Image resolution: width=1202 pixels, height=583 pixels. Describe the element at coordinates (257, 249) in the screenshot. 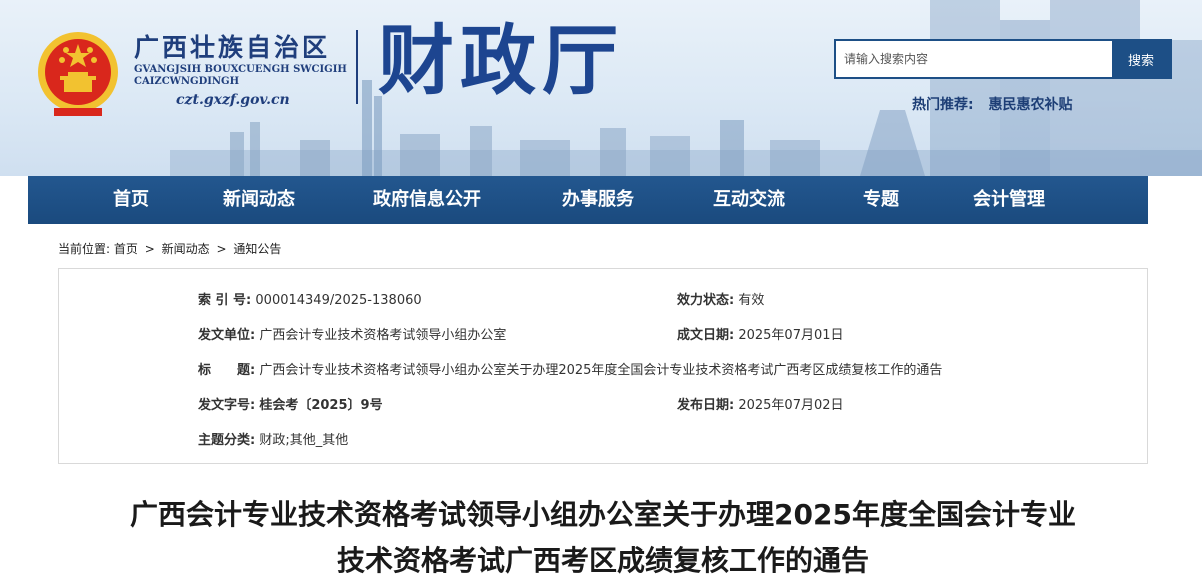

I see `breadcrumb-notices: 通知公告` at that location.